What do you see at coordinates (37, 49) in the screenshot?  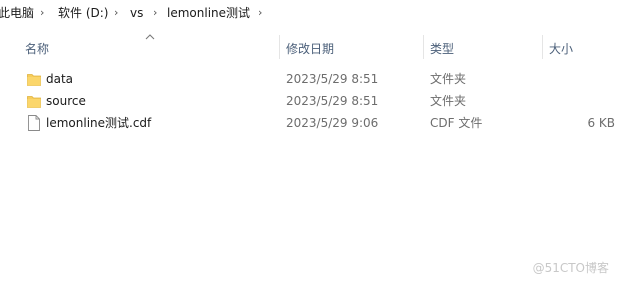 I see `column-header-name: 名称` at bounding box center [37, 49].